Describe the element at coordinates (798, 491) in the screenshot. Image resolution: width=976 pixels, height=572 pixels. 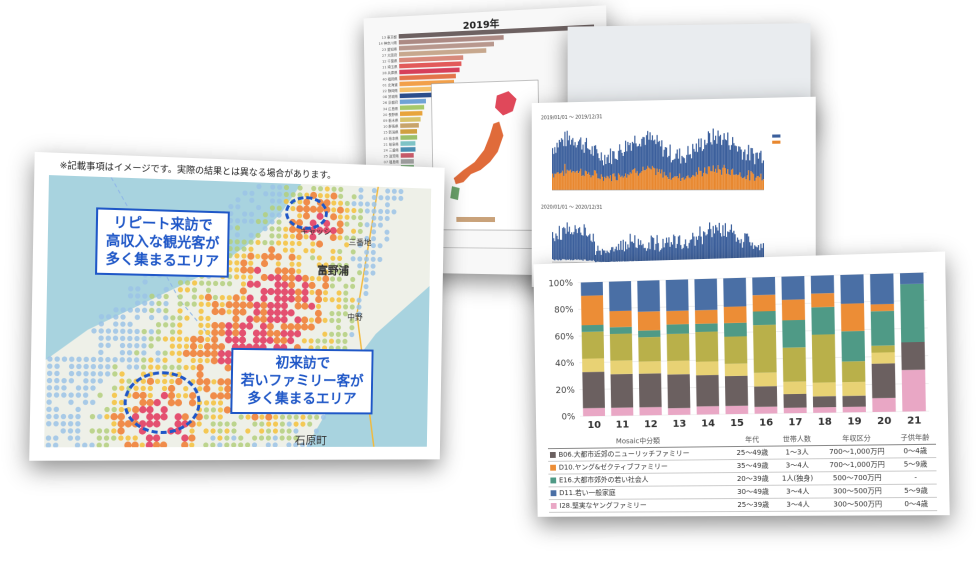
I see `segment-hh-cell: 3～4人` at that location.